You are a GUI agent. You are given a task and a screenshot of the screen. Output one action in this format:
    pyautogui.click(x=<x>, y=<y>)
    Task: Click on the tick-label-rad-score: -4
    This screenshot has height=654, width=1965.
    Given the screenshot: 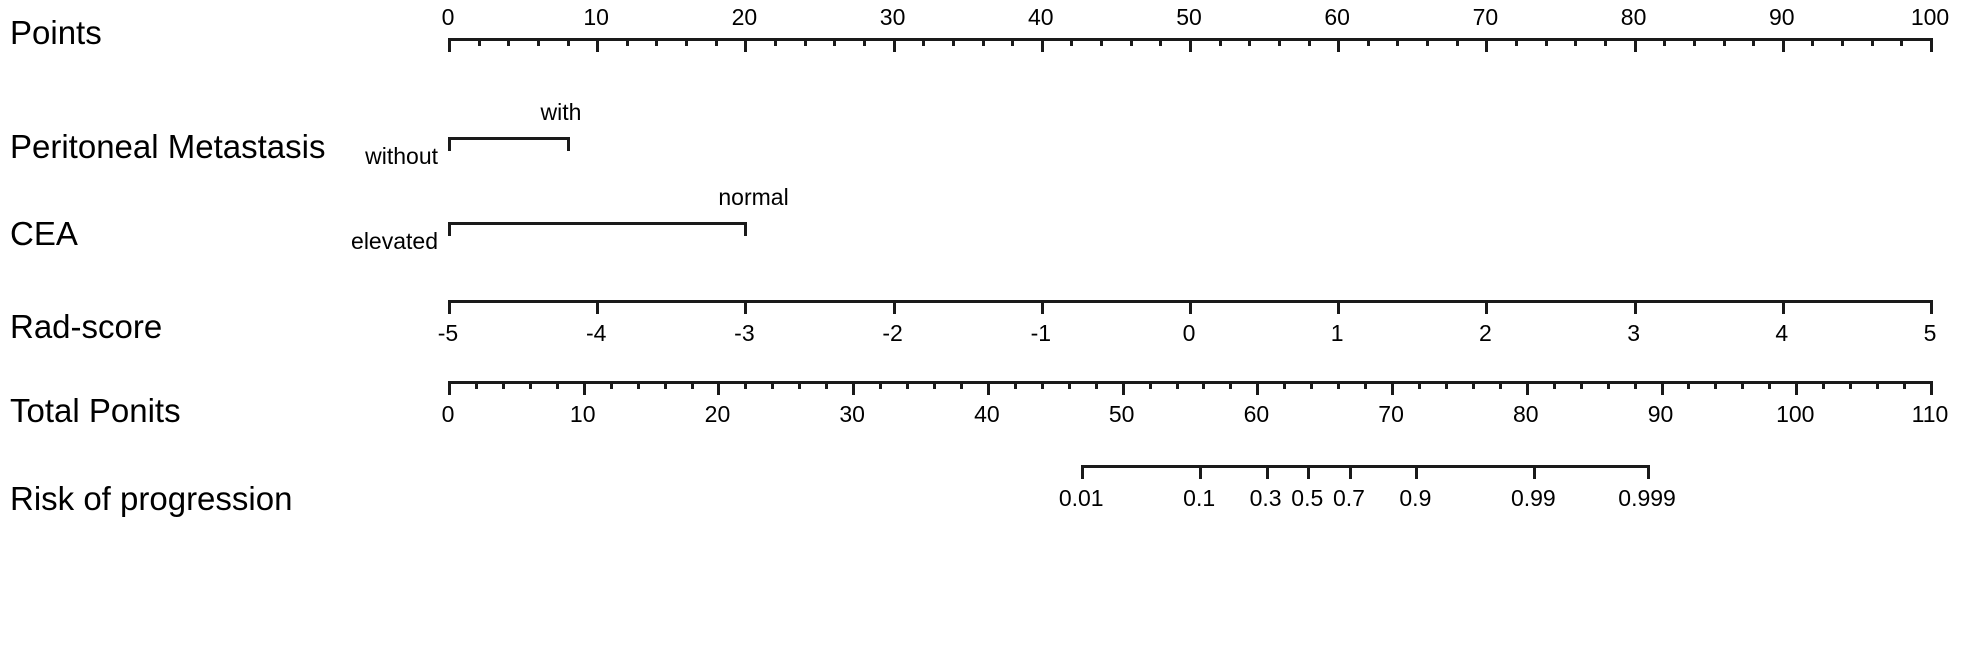 What is the action you would take?
    pyautogui.click(x=596, y=333)
    